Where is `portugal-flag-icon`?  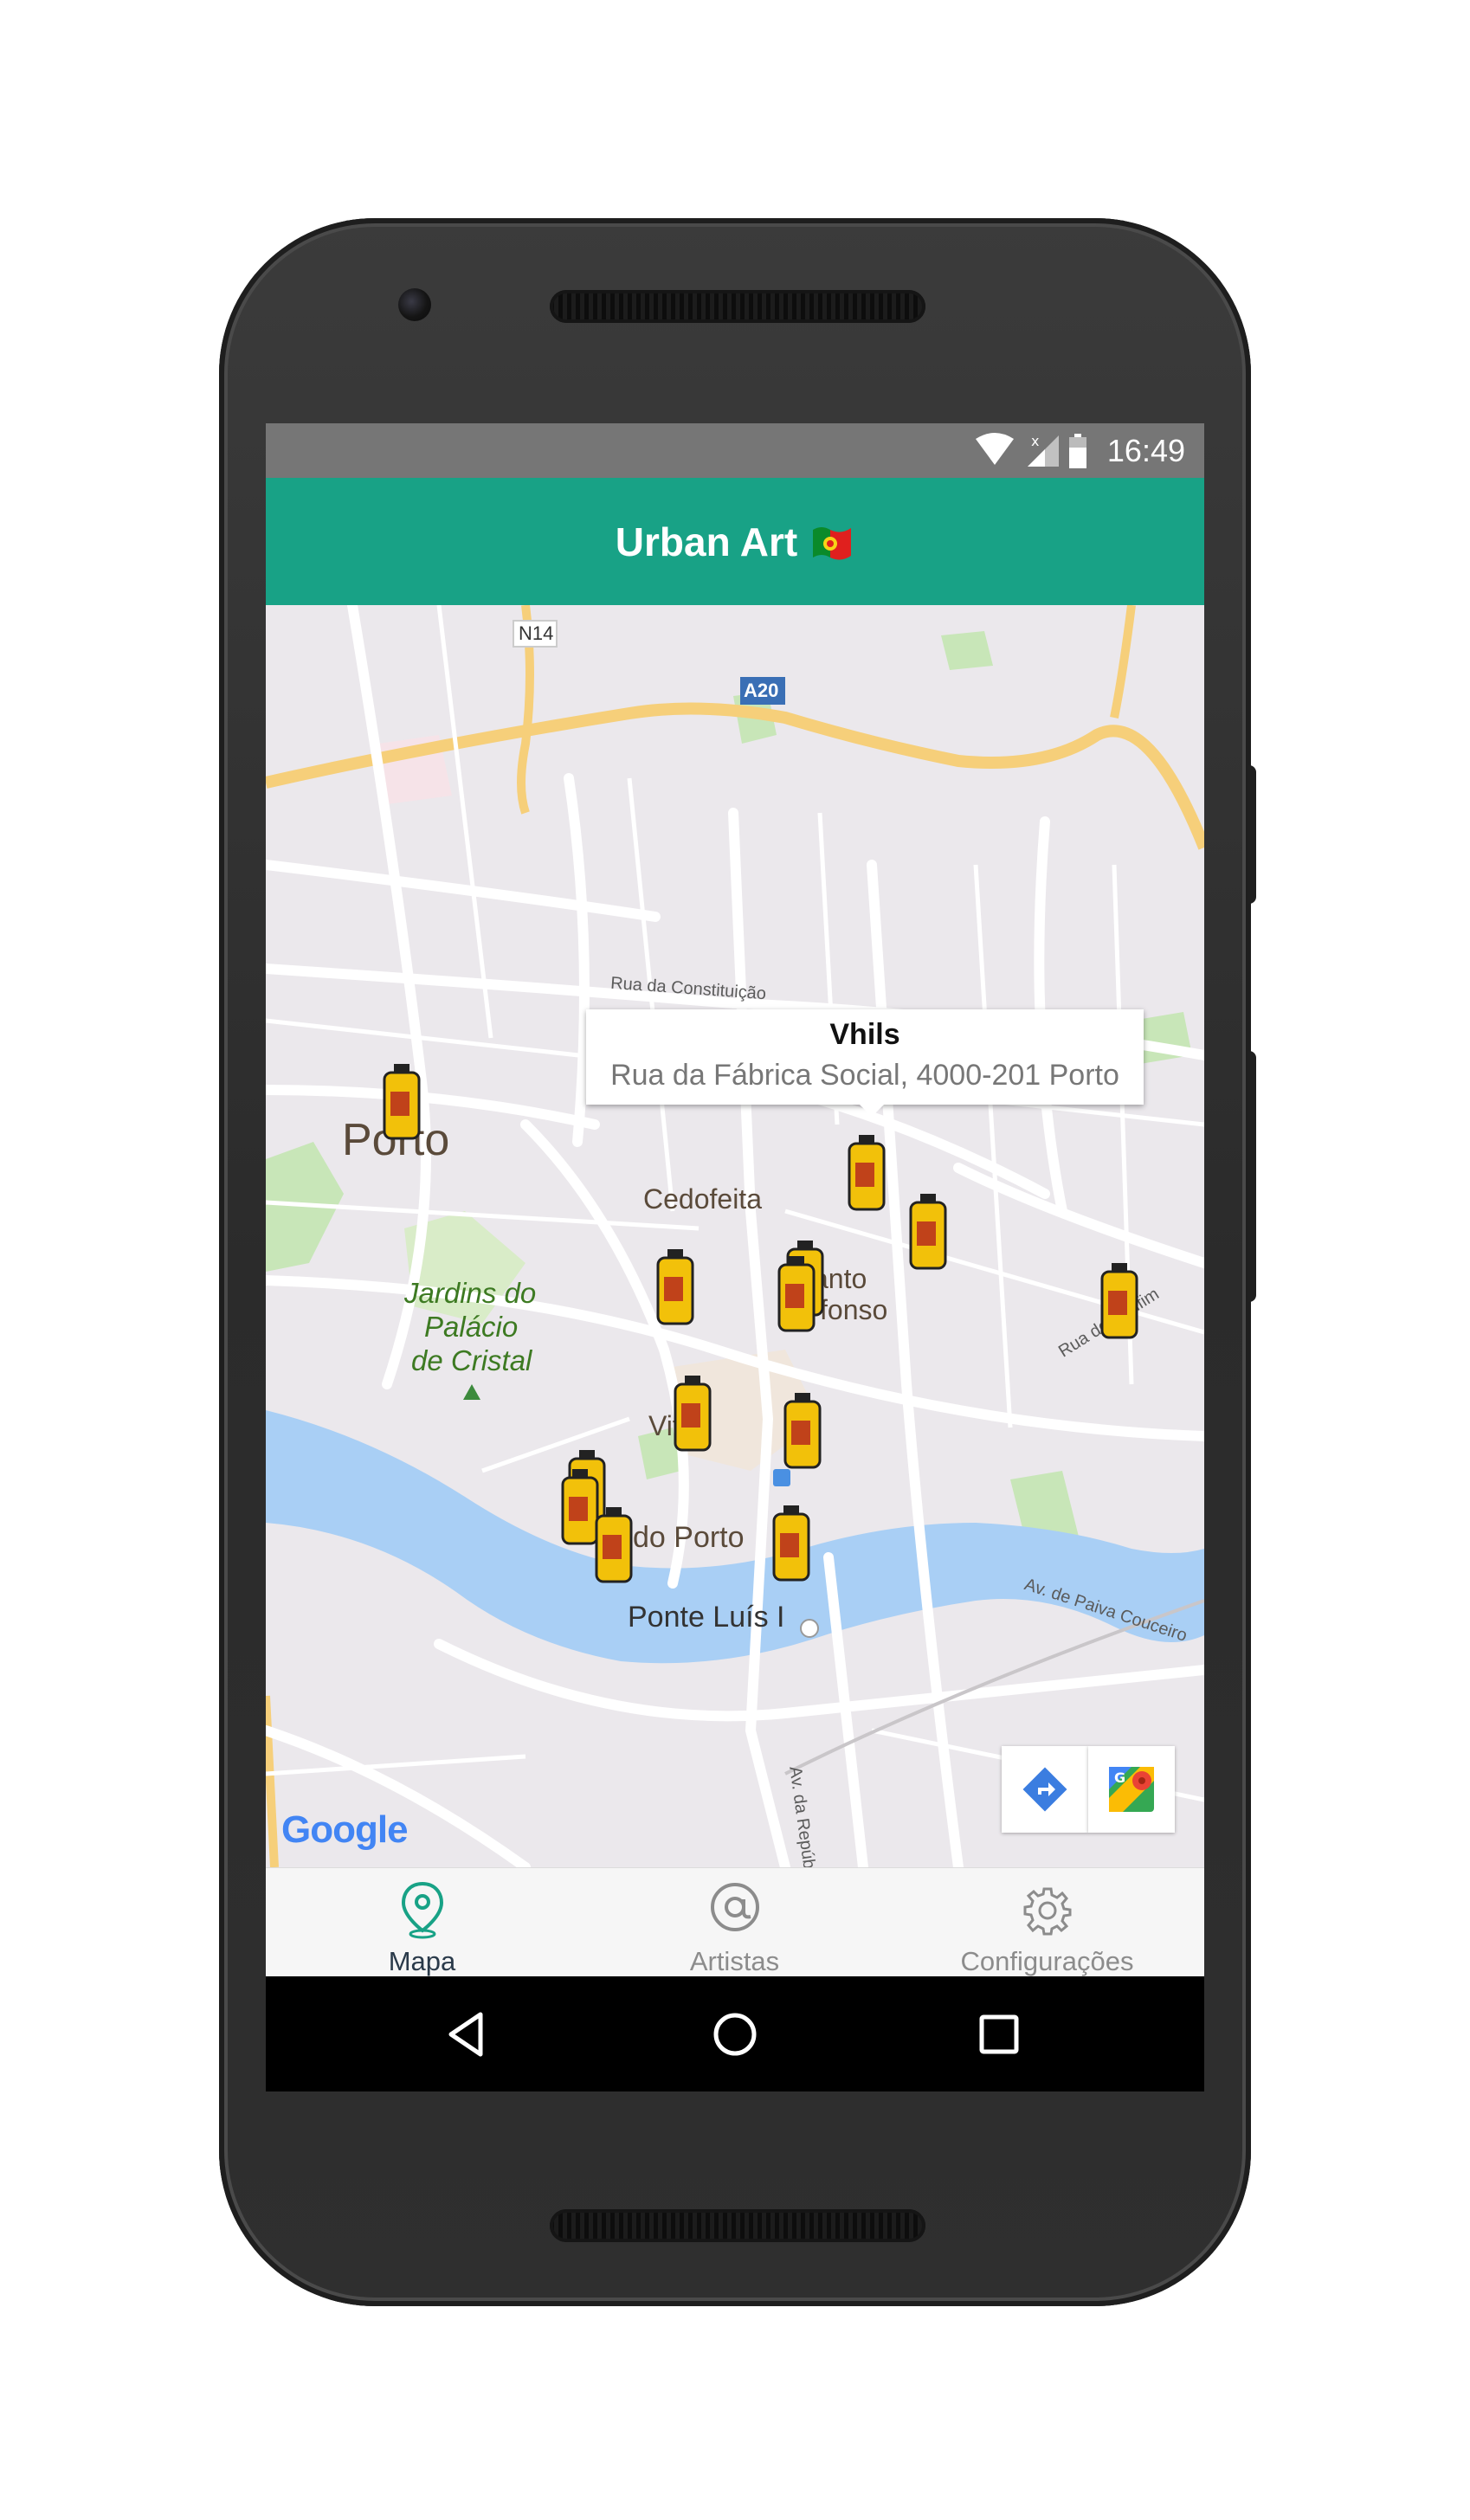 portugal-flag-icon is located at coordinates (833, 543).